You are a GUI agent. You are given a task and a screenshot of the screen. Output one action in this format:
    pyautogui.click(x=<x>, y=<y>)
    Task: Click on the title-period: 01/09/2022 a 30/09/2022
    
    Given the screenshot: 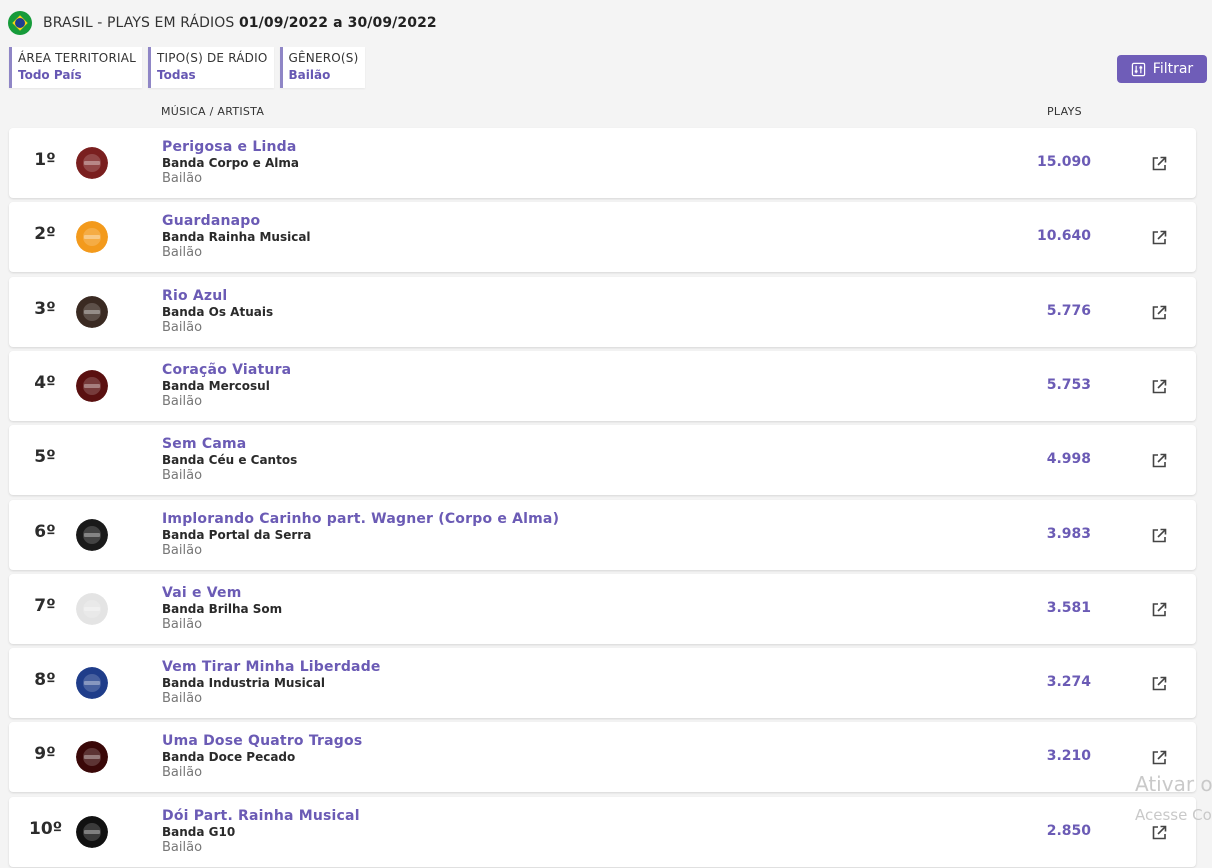 What is the action you would take?
    pyautogui.click(x=337, y=23)
    